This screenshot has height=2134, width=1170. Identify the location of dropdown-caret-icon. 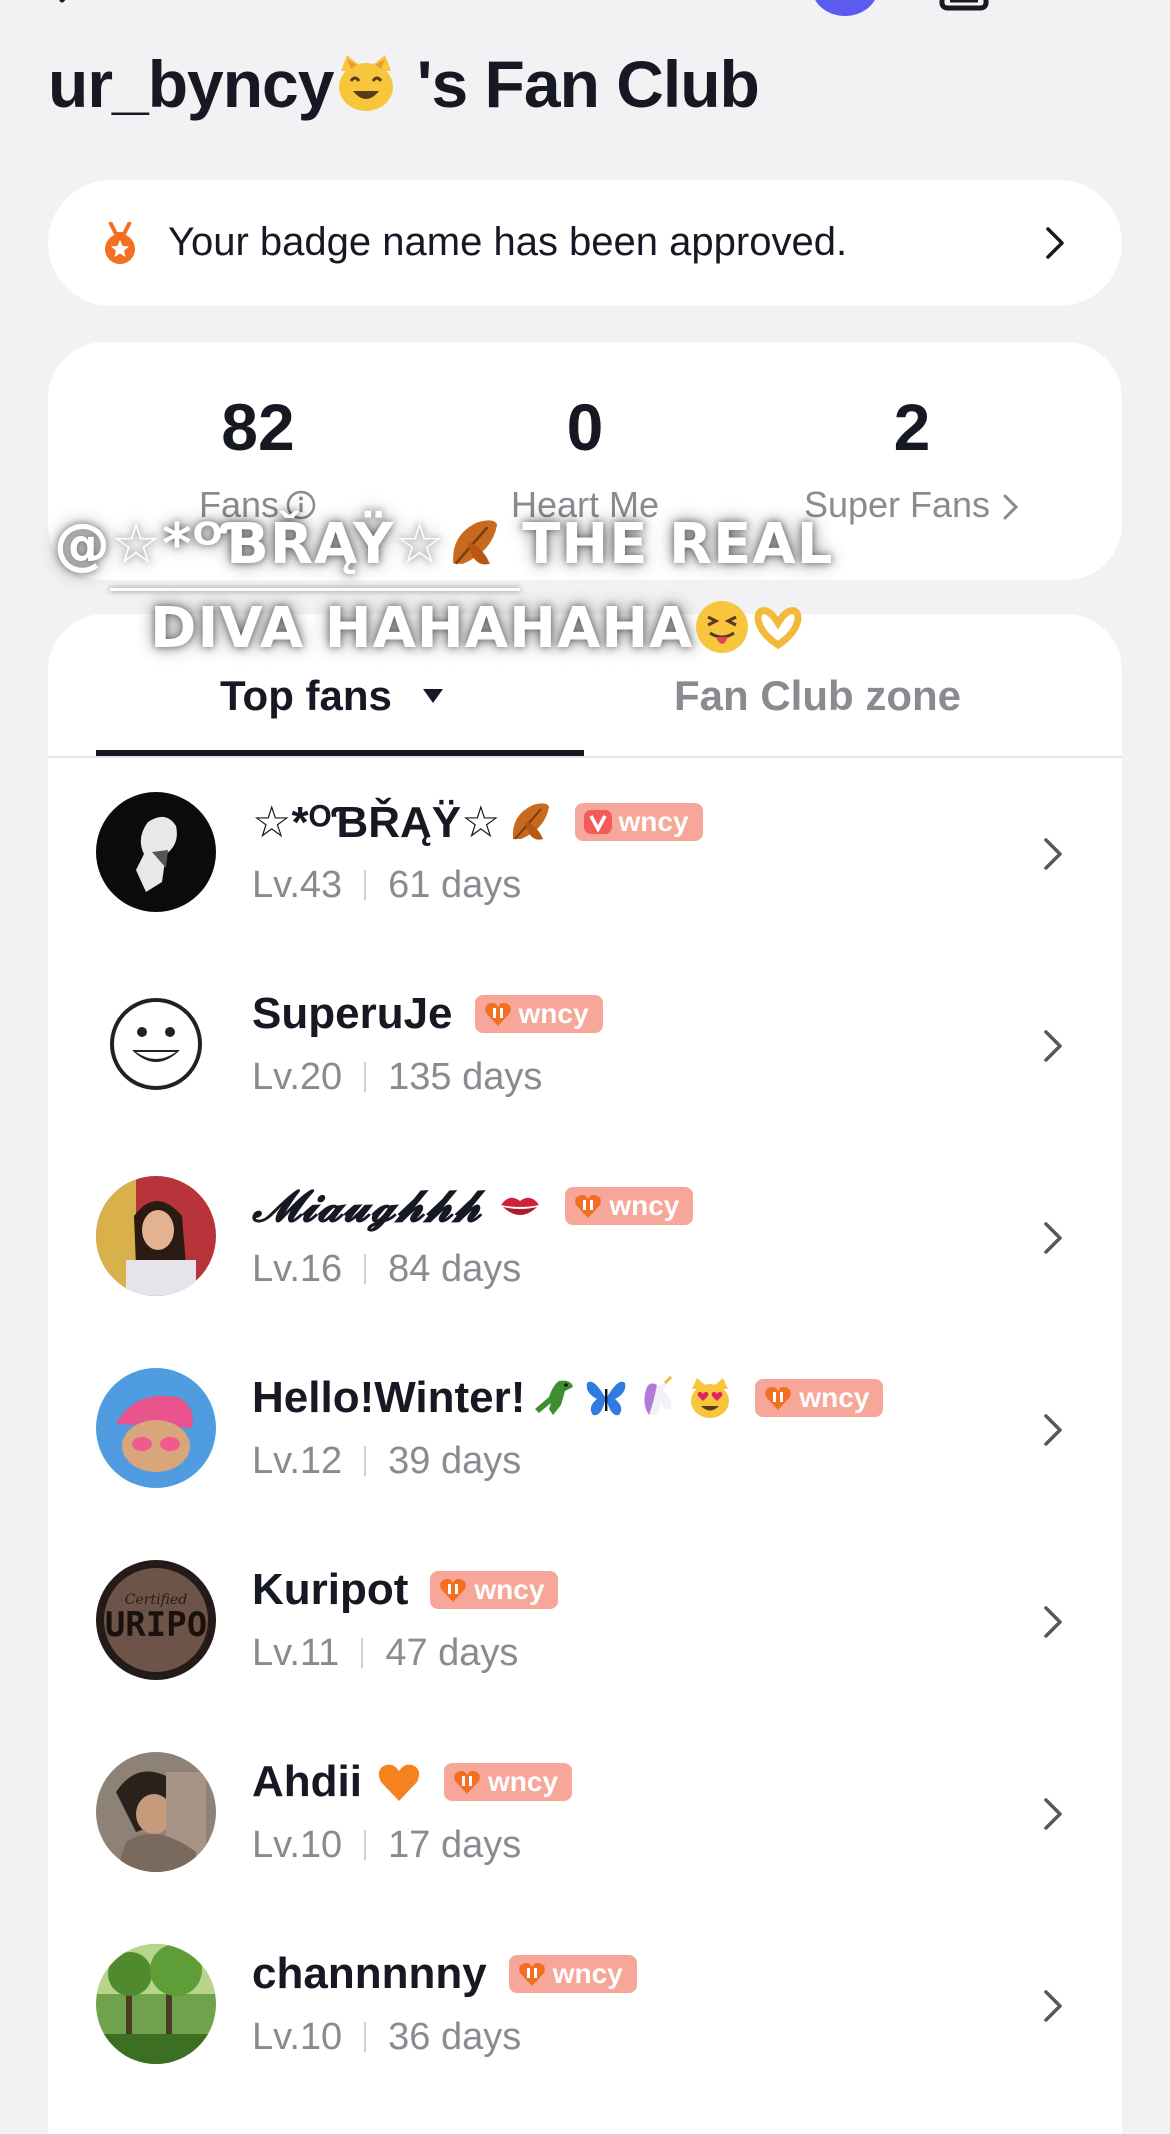
(432, 696).